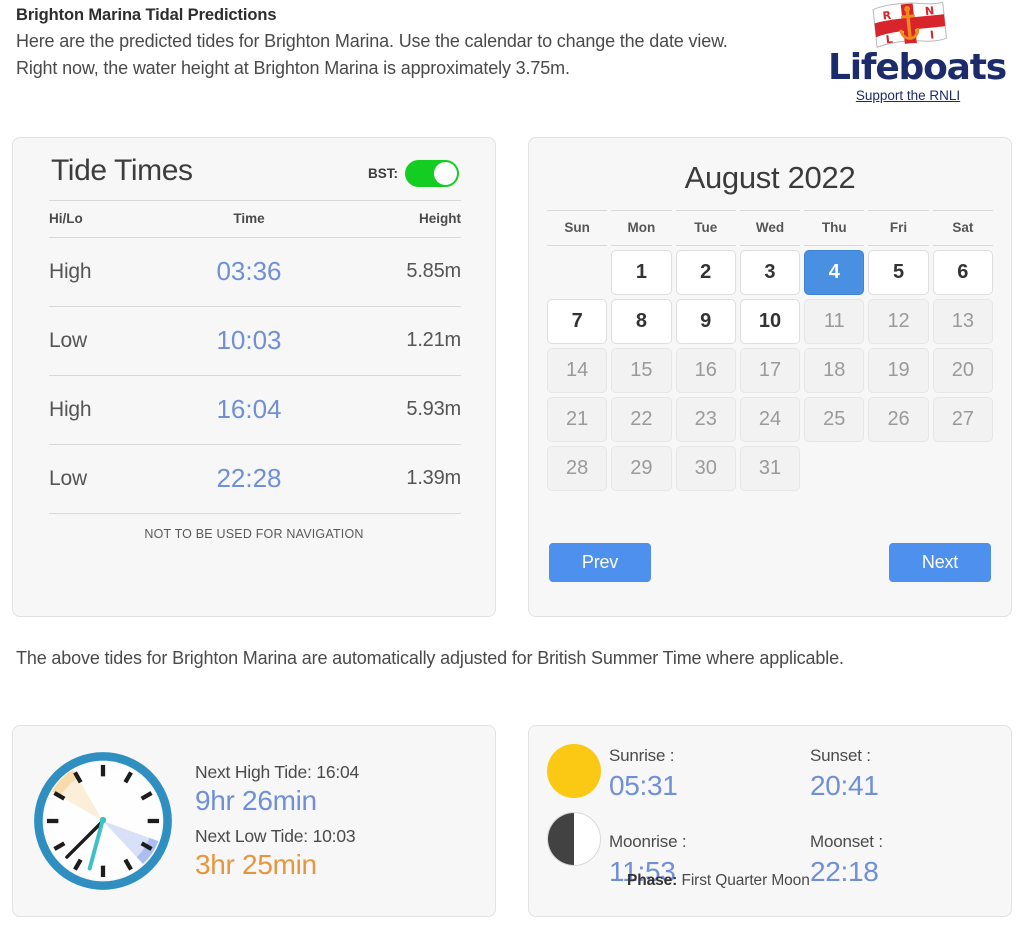 Image resolution: width=1024 pixels, height=932 pixels. Describe the element at coordinates (395, 272) in the screenshot. I see `tide-height: 5.85m` at that location.